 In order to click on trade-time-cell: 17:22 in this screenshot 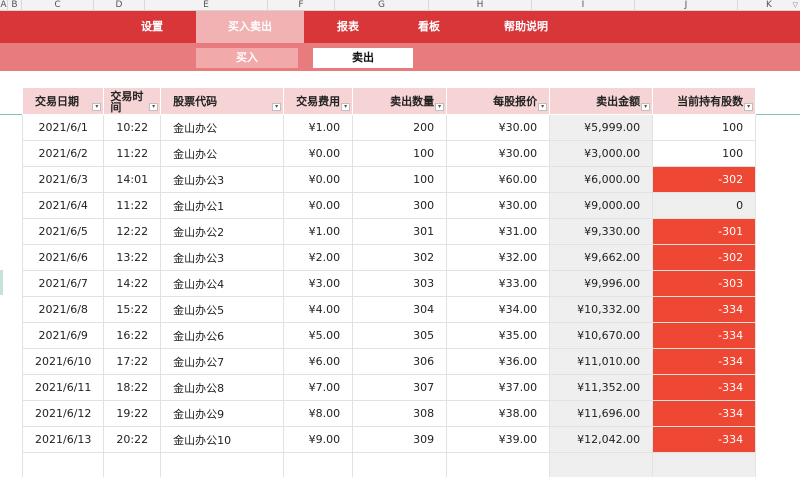, I will do `click(132, 361)`.